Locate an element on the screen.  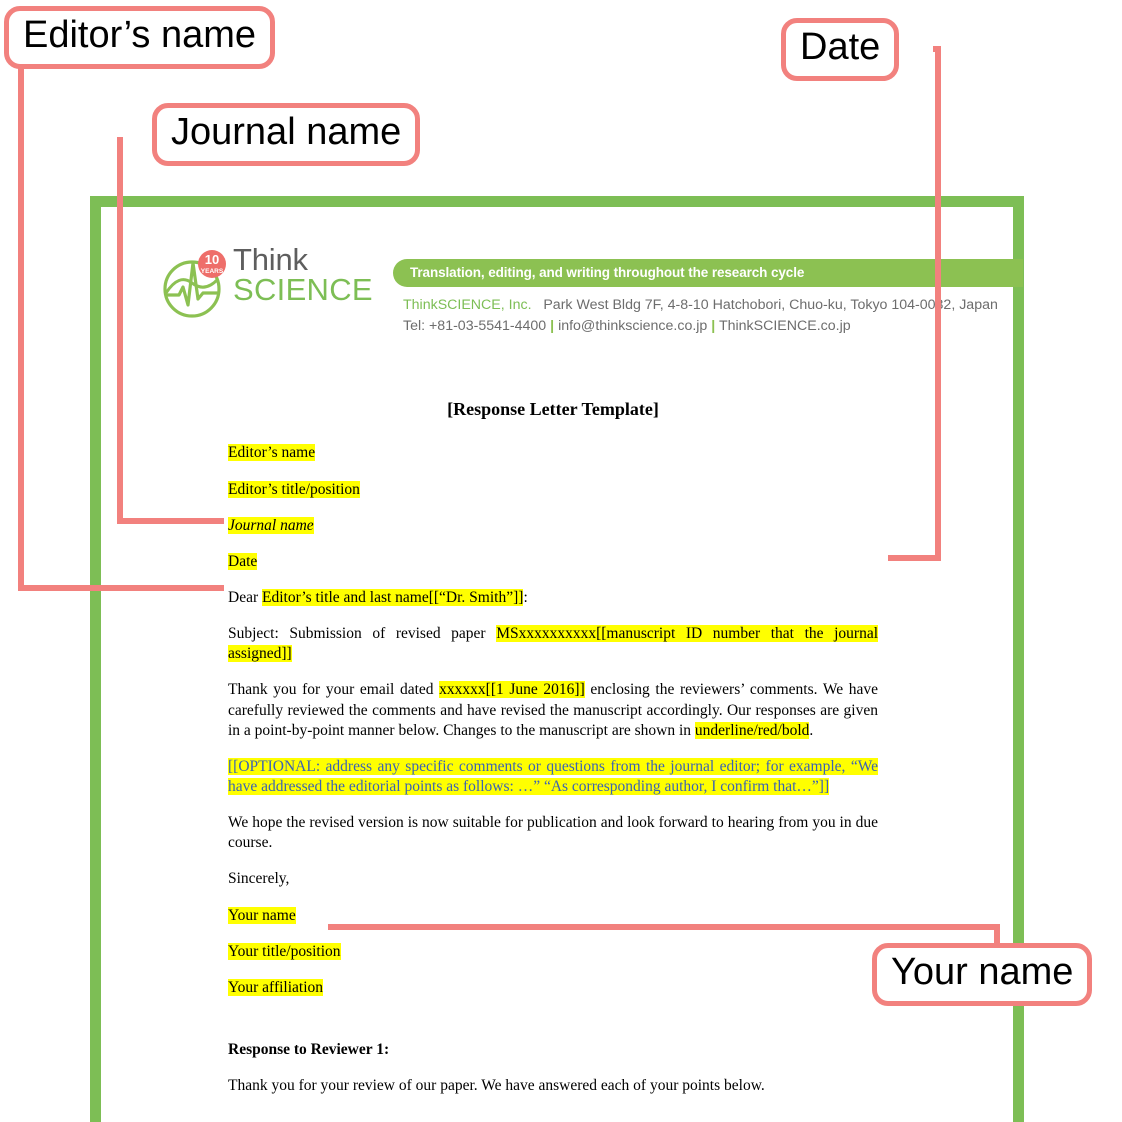
editor-title-line: Editor’s title/position is located at coordinates (553, 490).